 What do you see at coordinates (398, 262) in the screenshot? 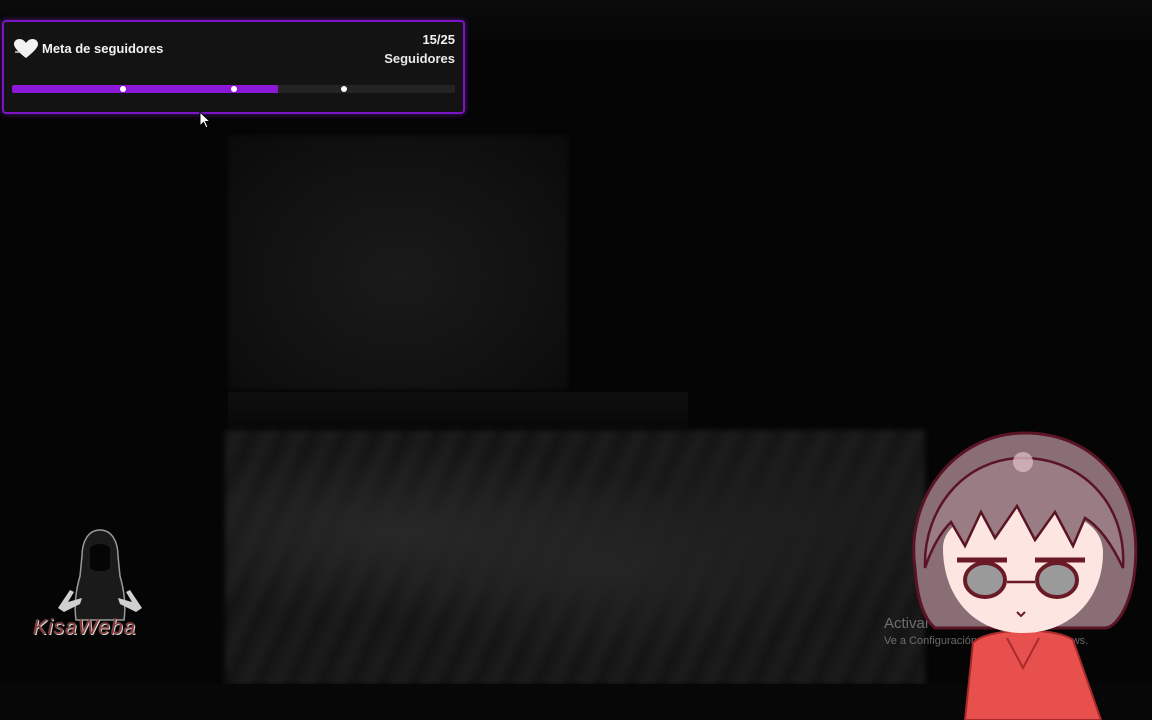
I see `dim-window-frame` at bounding box center [398, 262].